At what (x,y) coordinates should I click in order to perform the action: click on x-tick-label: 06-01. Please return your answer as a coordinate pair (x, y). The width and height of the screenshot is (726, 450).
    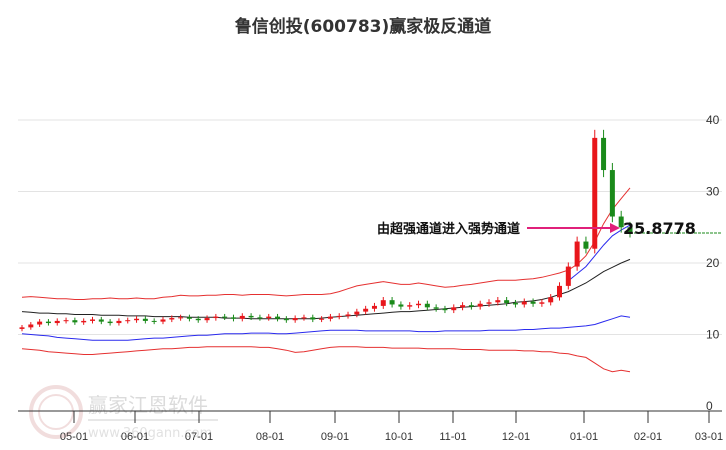
    Looking at the image, I should click on (135, 437).